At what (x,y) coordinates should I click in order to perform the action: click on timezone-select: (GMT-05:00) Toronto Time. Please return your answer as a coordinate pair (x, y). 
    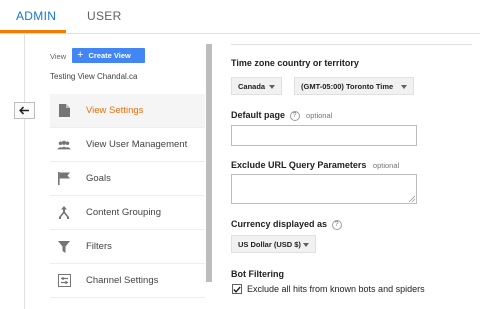
    Looking at the image, I should click on (354, 86).